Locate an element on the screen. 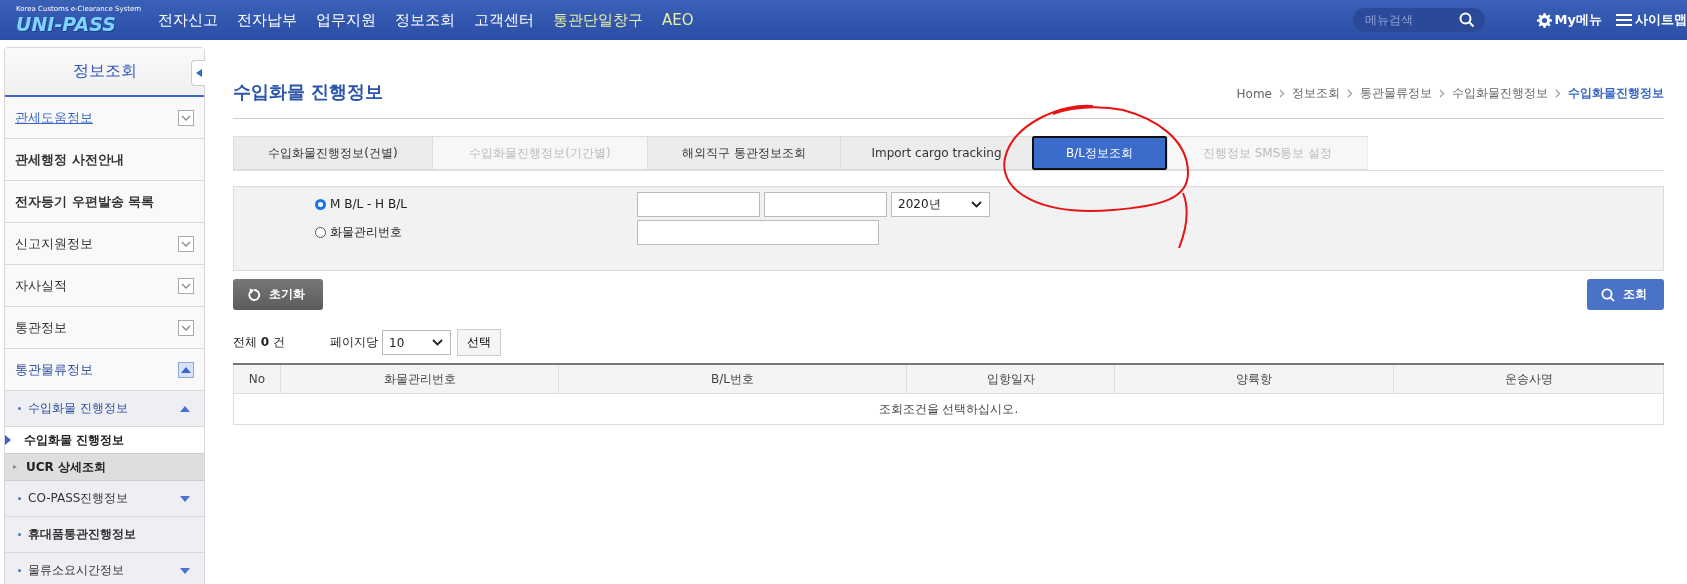 Image resolution: width=1687 pixels, height=584 pixels. select-button: 선택 is located at coordinates (479, 342).